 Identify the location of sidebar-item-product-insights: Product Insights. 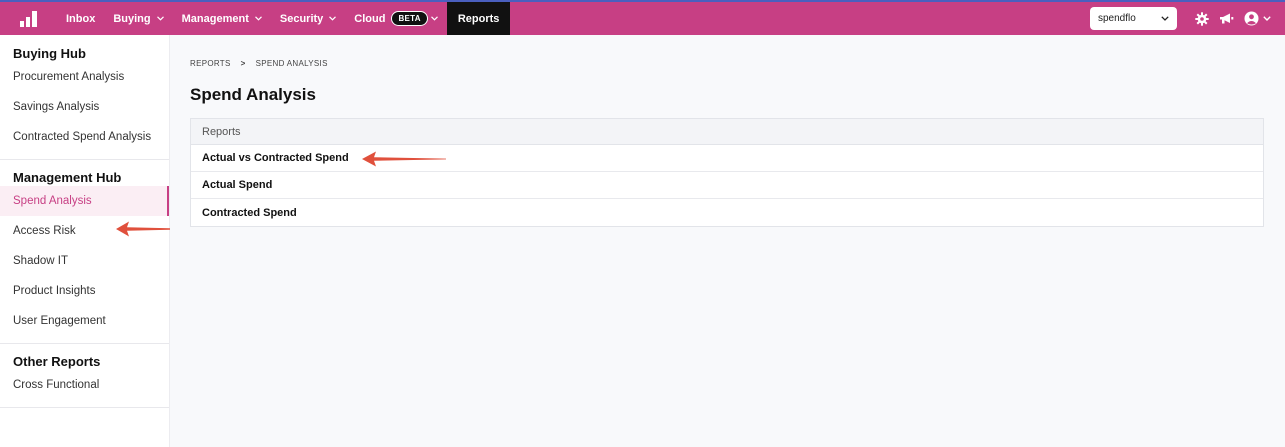
(84, 291).